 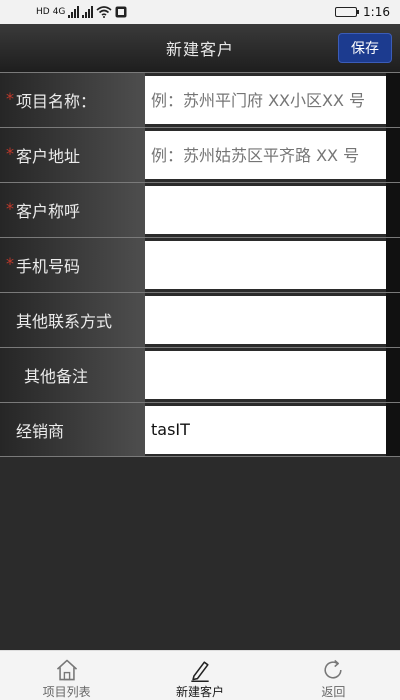 I want to click on form-row-customer-name: * 客户称呼, so click(x=200, y=209).